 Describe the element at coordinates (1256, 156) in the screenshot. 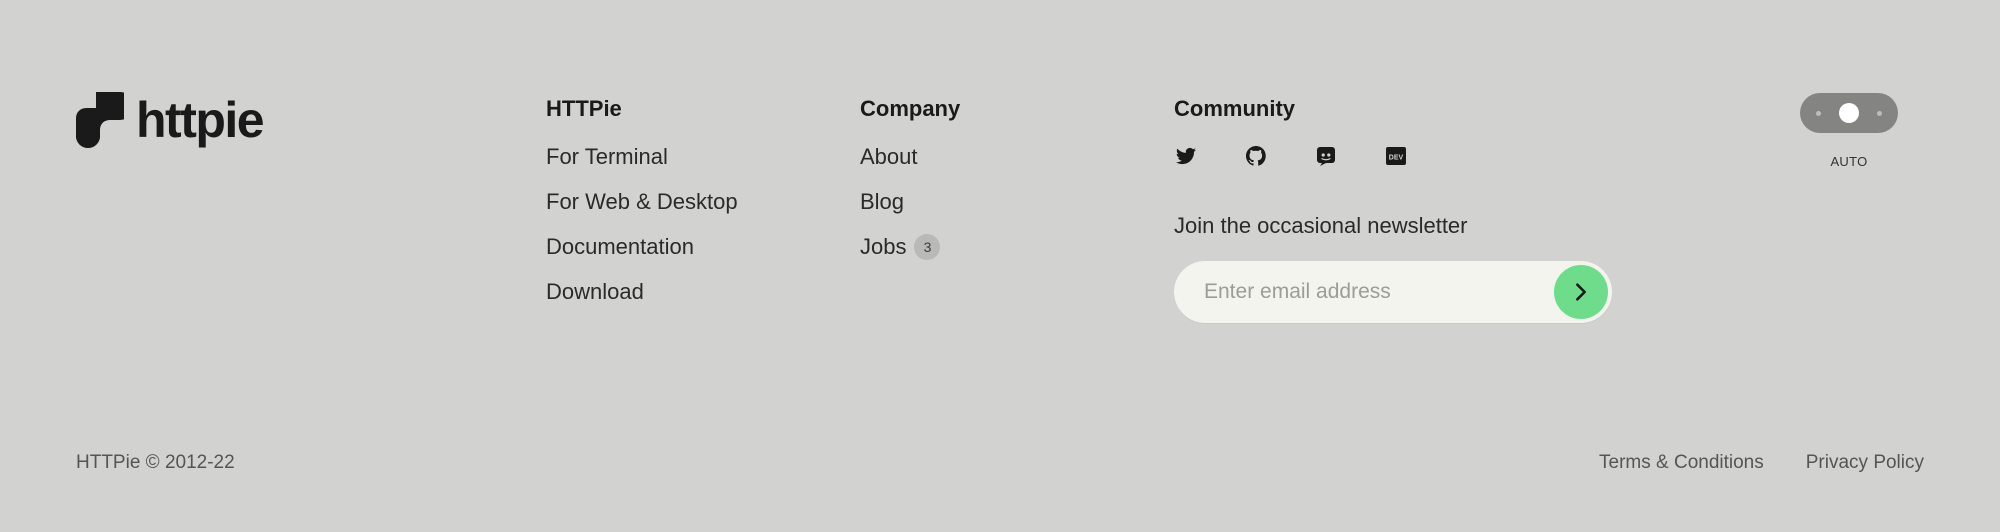

I see `github-icon` at that location.